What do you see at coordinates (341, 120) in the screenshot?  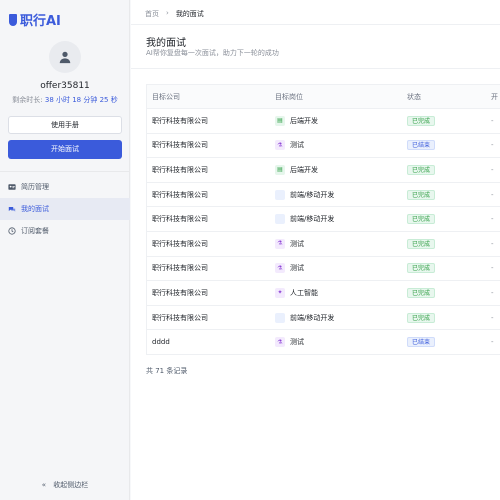 I see `cell-position: ▤ 后端开发` at bounding box center [341, 120].